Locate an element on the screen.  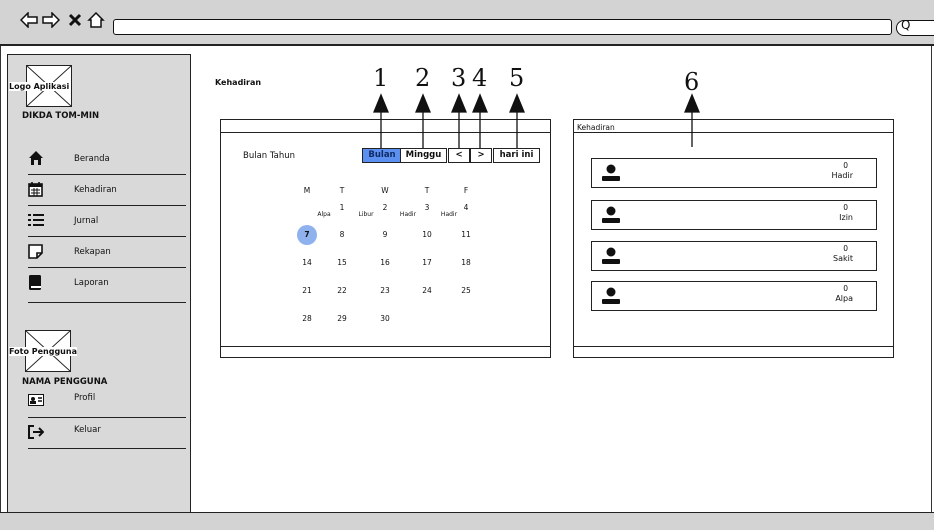
callout-number: 6 is located at coordinates (692, 82).